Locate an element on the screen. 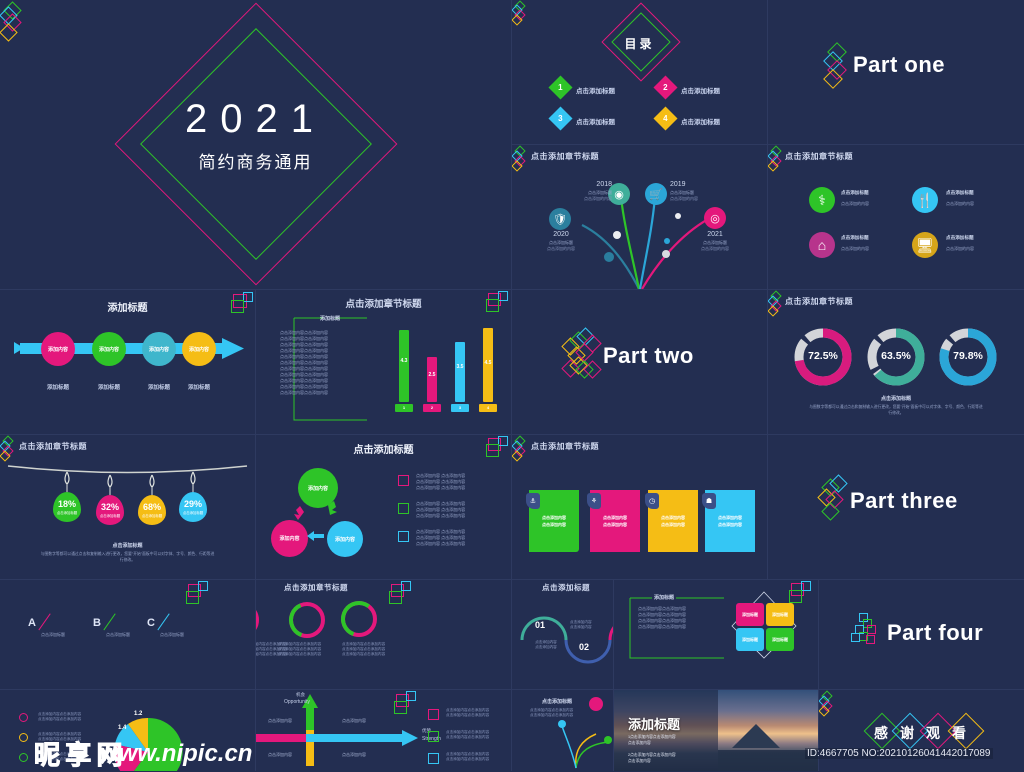  thanks-text: 感谢观看 is located at coordinates (926, 733).